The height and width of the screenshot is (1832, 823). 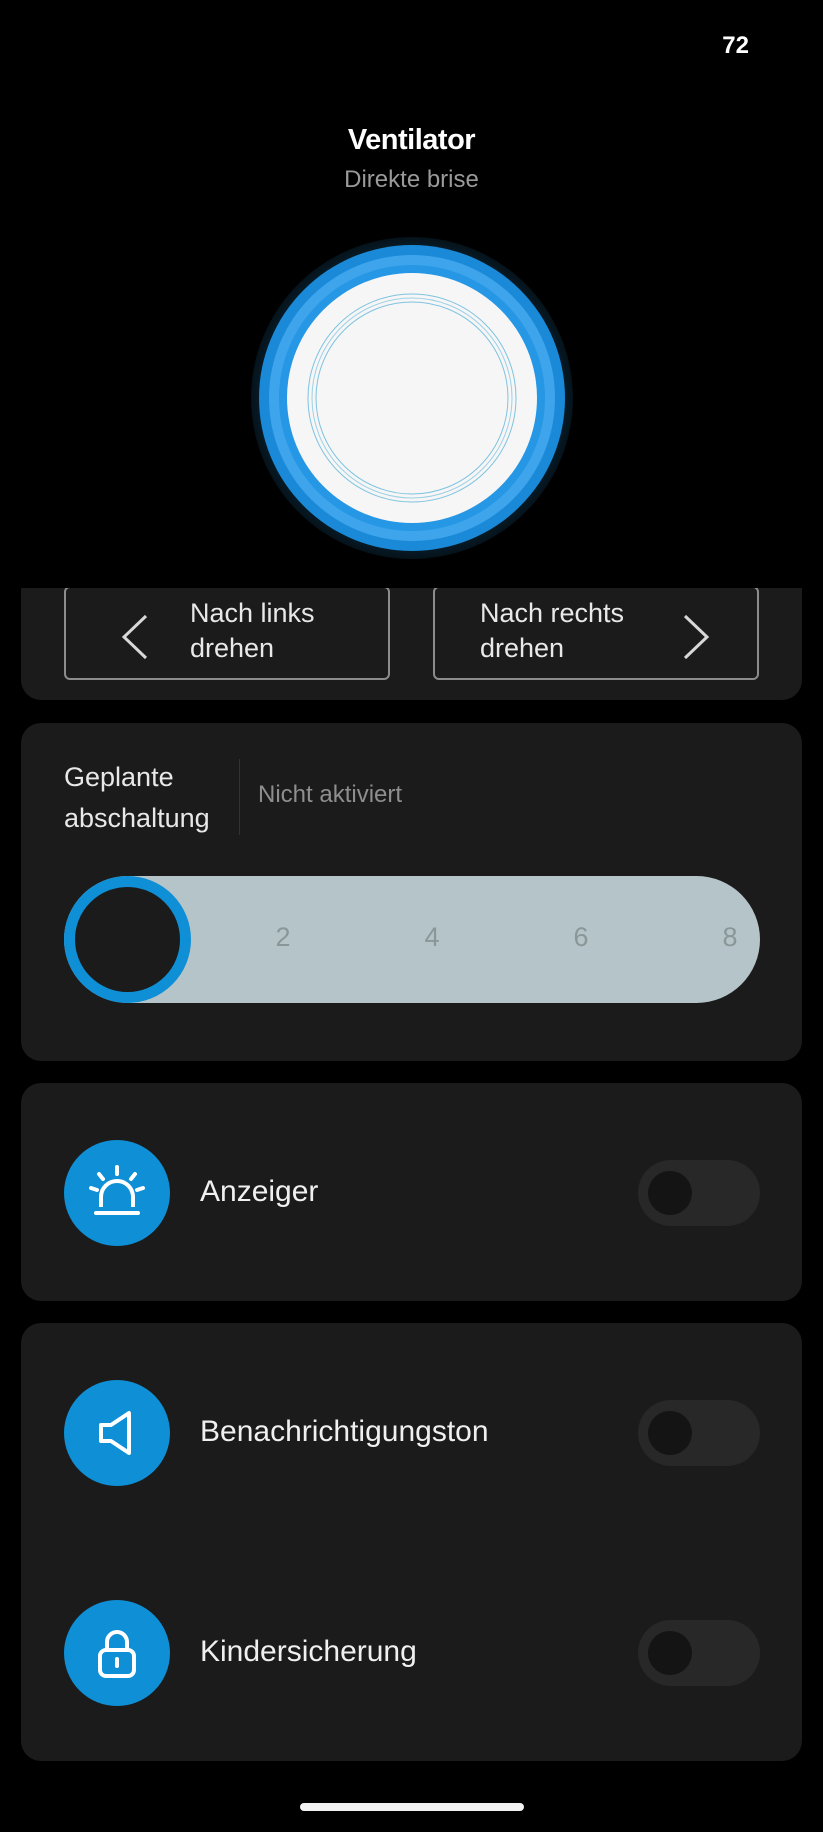 I want to click on chevron-left-icon, so click(x=134, y=637).